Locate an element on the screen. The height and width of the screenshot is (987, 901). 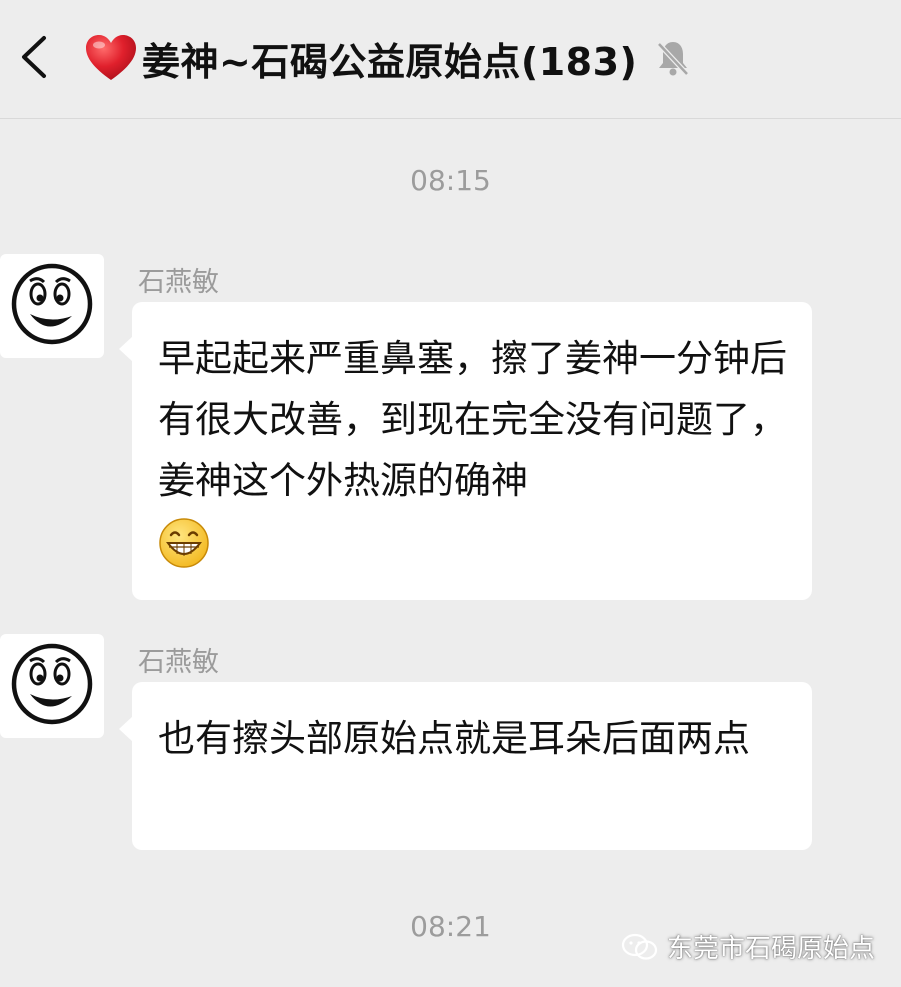
message-bubble: 也有擦头部原始点就是耳朵后面两点 is located at coordinates (465, 766).